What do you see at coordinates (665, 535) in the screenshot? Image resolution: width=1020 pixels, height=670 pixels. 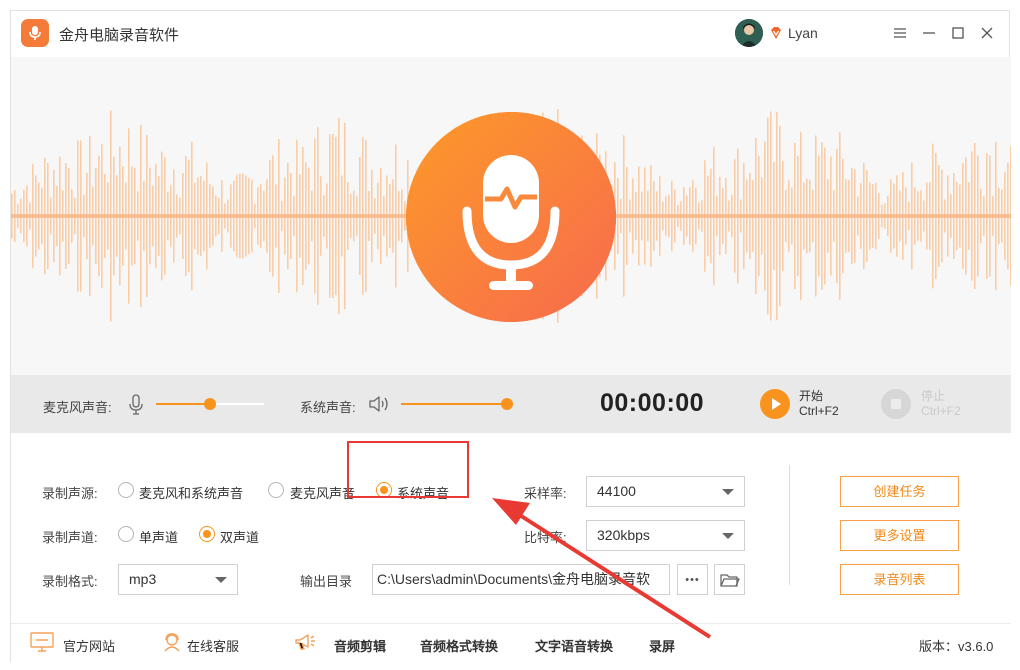 I see `bitrate-select: 320kbps` at bounding box center [665, 535].